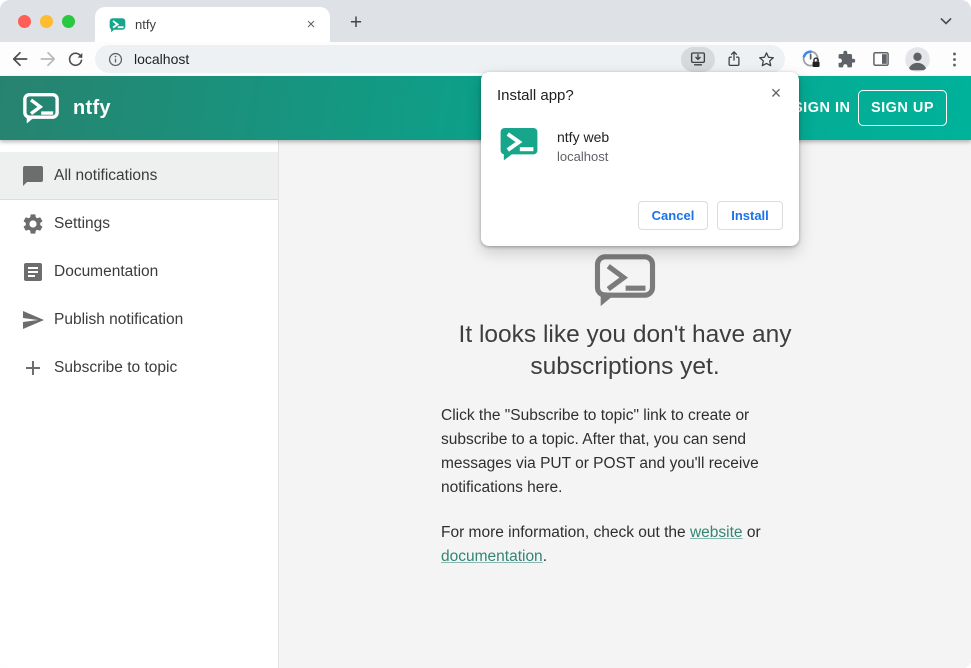 The width and height of the screenshot is (971, 668). Describe the element at coordinates (954, 59) in the screenshot. I see `browser-menu-icon` at that location.